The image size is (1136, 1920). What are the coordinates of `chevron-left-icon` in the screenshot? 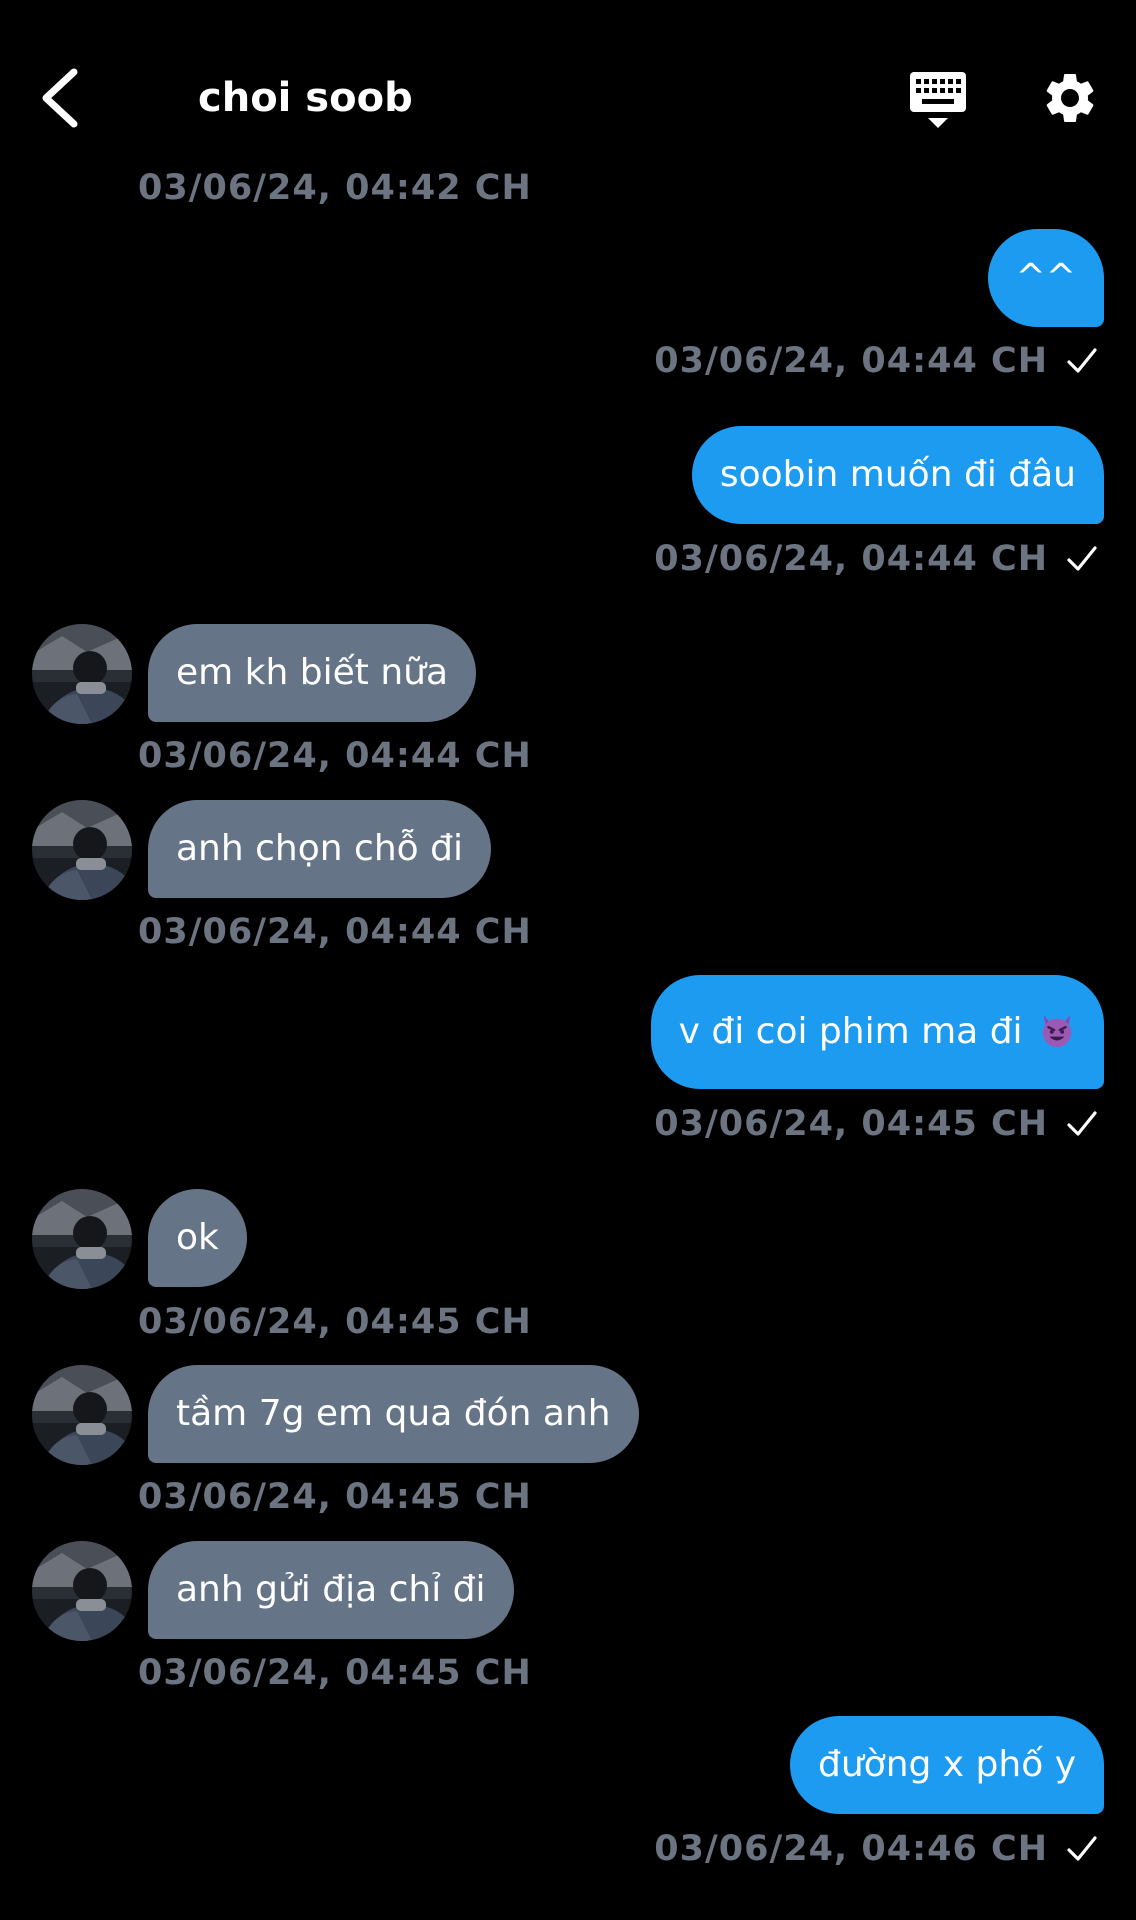 It's located at (60, 98).